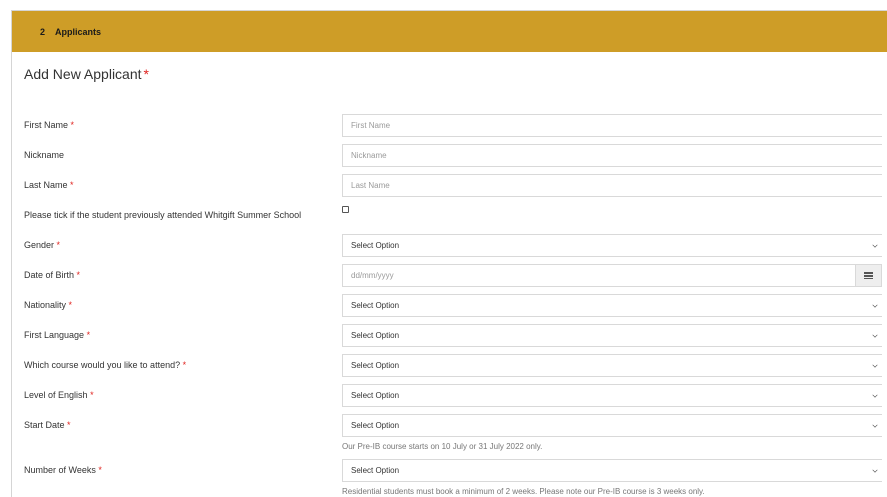  Describe the element at coordinates (46, 185) in the screenshot. I see `last-name-label-text: Last Name` at that location.